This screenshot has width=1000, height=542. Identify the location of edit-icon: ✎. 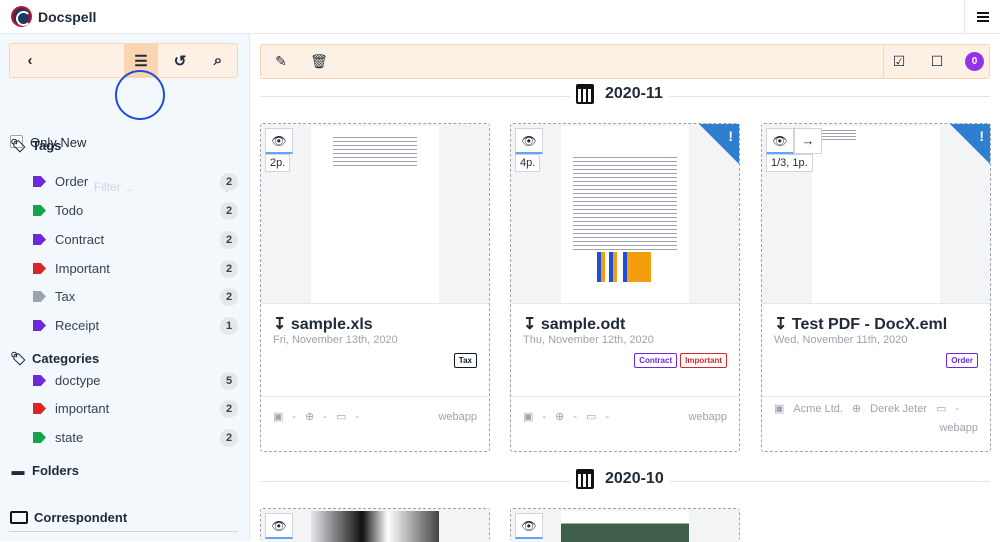
(281, 61).